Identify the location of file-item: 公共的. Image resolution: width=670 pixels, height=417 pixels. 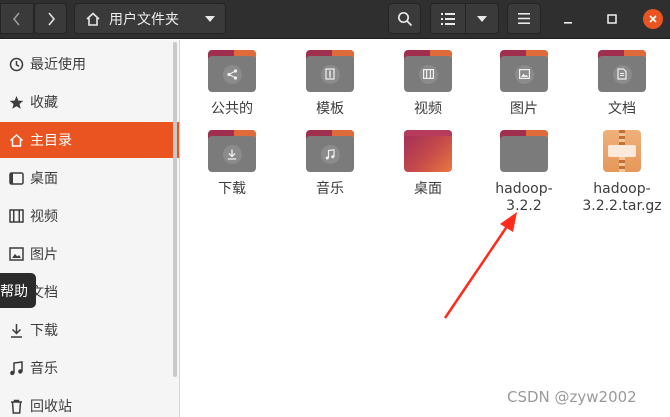
(232, 84).